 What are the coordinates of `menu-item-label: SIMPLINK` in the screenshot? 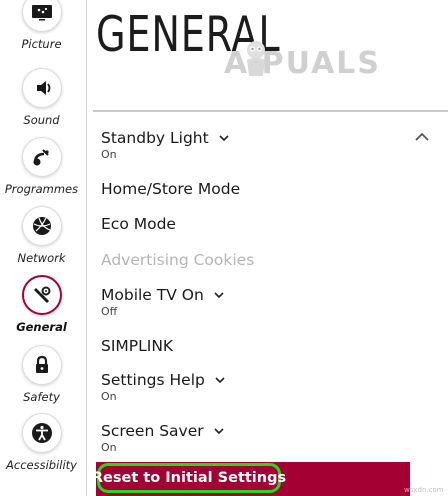 It's located at (137, 346).